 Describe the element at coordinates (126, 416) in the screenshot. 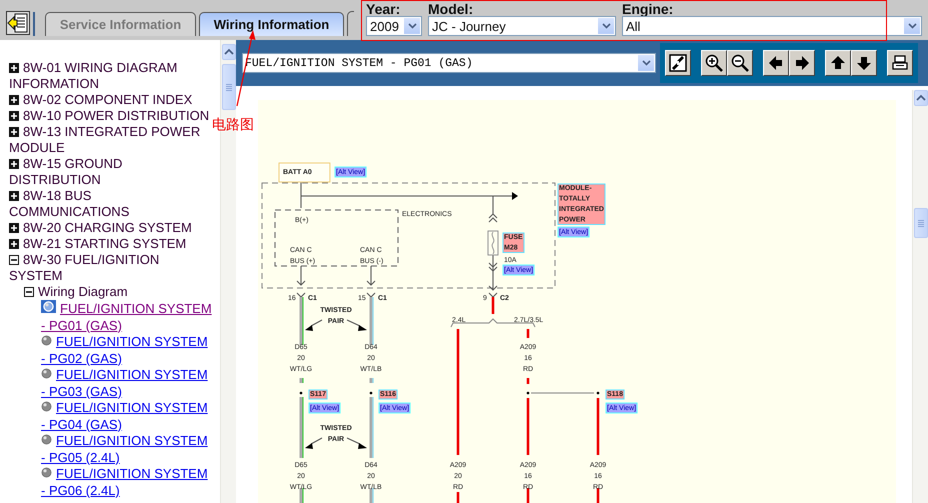

I see `diagram-page-link: FUEL/IGNITION SYSTEM - PG04 (GAS)` at that location.